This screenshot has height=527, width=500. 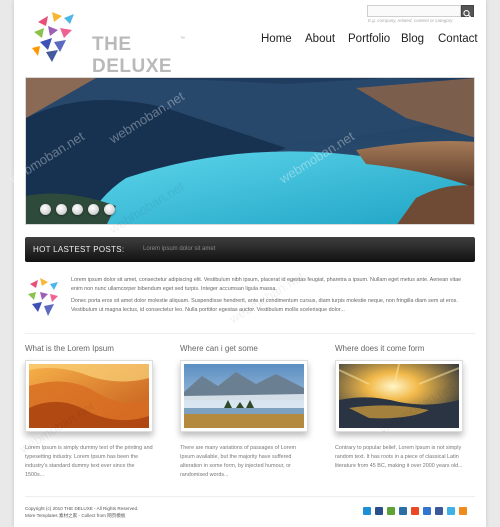 What do you see at coordinates (467, 12) in the screenshot?
I see `search-button` at bounding box center [467, 12].